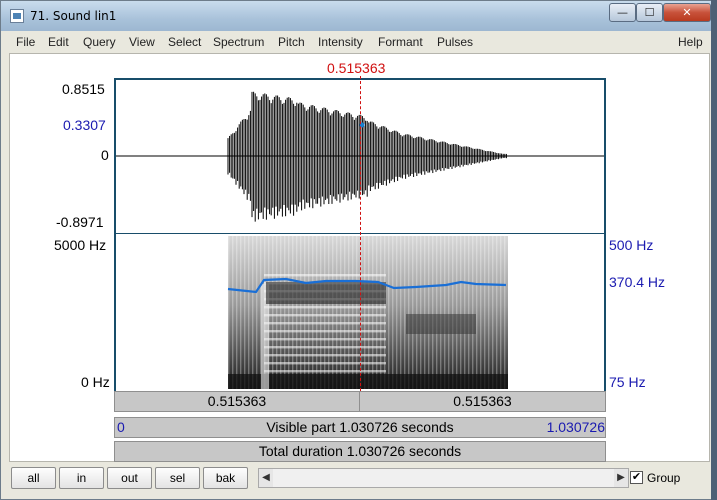 The height and width of the screenshot is (500, 717). Describe the element at coordinates (17, 16) in the screenshot. I see `praat-app-icon` at that location.